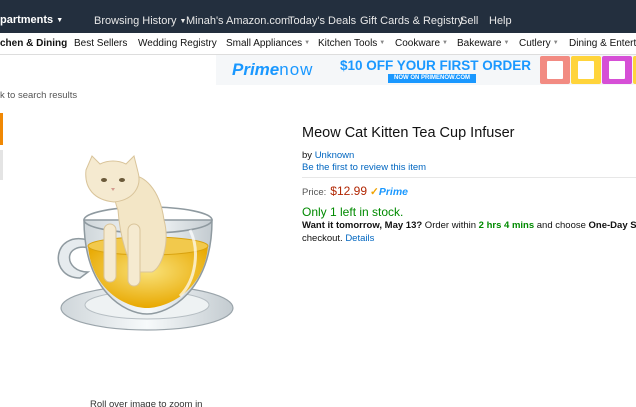 This screenshot has height=407, width=636. I want to click on primenow-logo: Primenow, so click(272, 70).